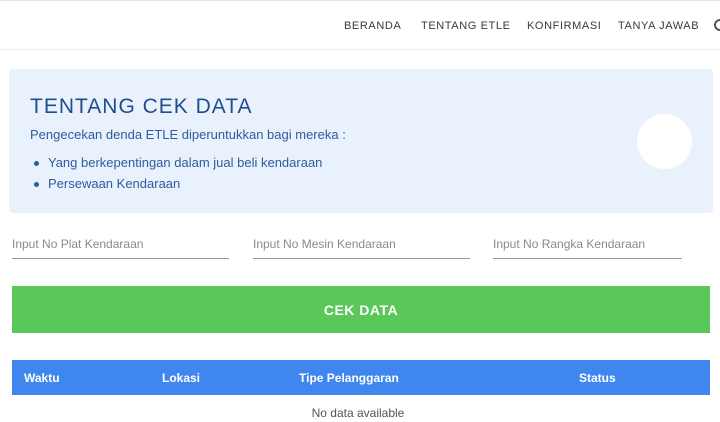  I want to click on decorative-circle, so click(664, 141).